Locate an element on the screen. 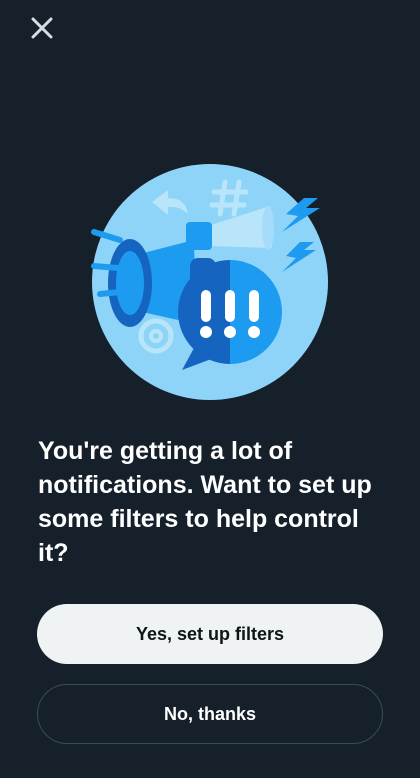 This screenshot has width=420, height=778. setup-filters-button-label: Yes, set up filters is located at coordinates (210, 633).